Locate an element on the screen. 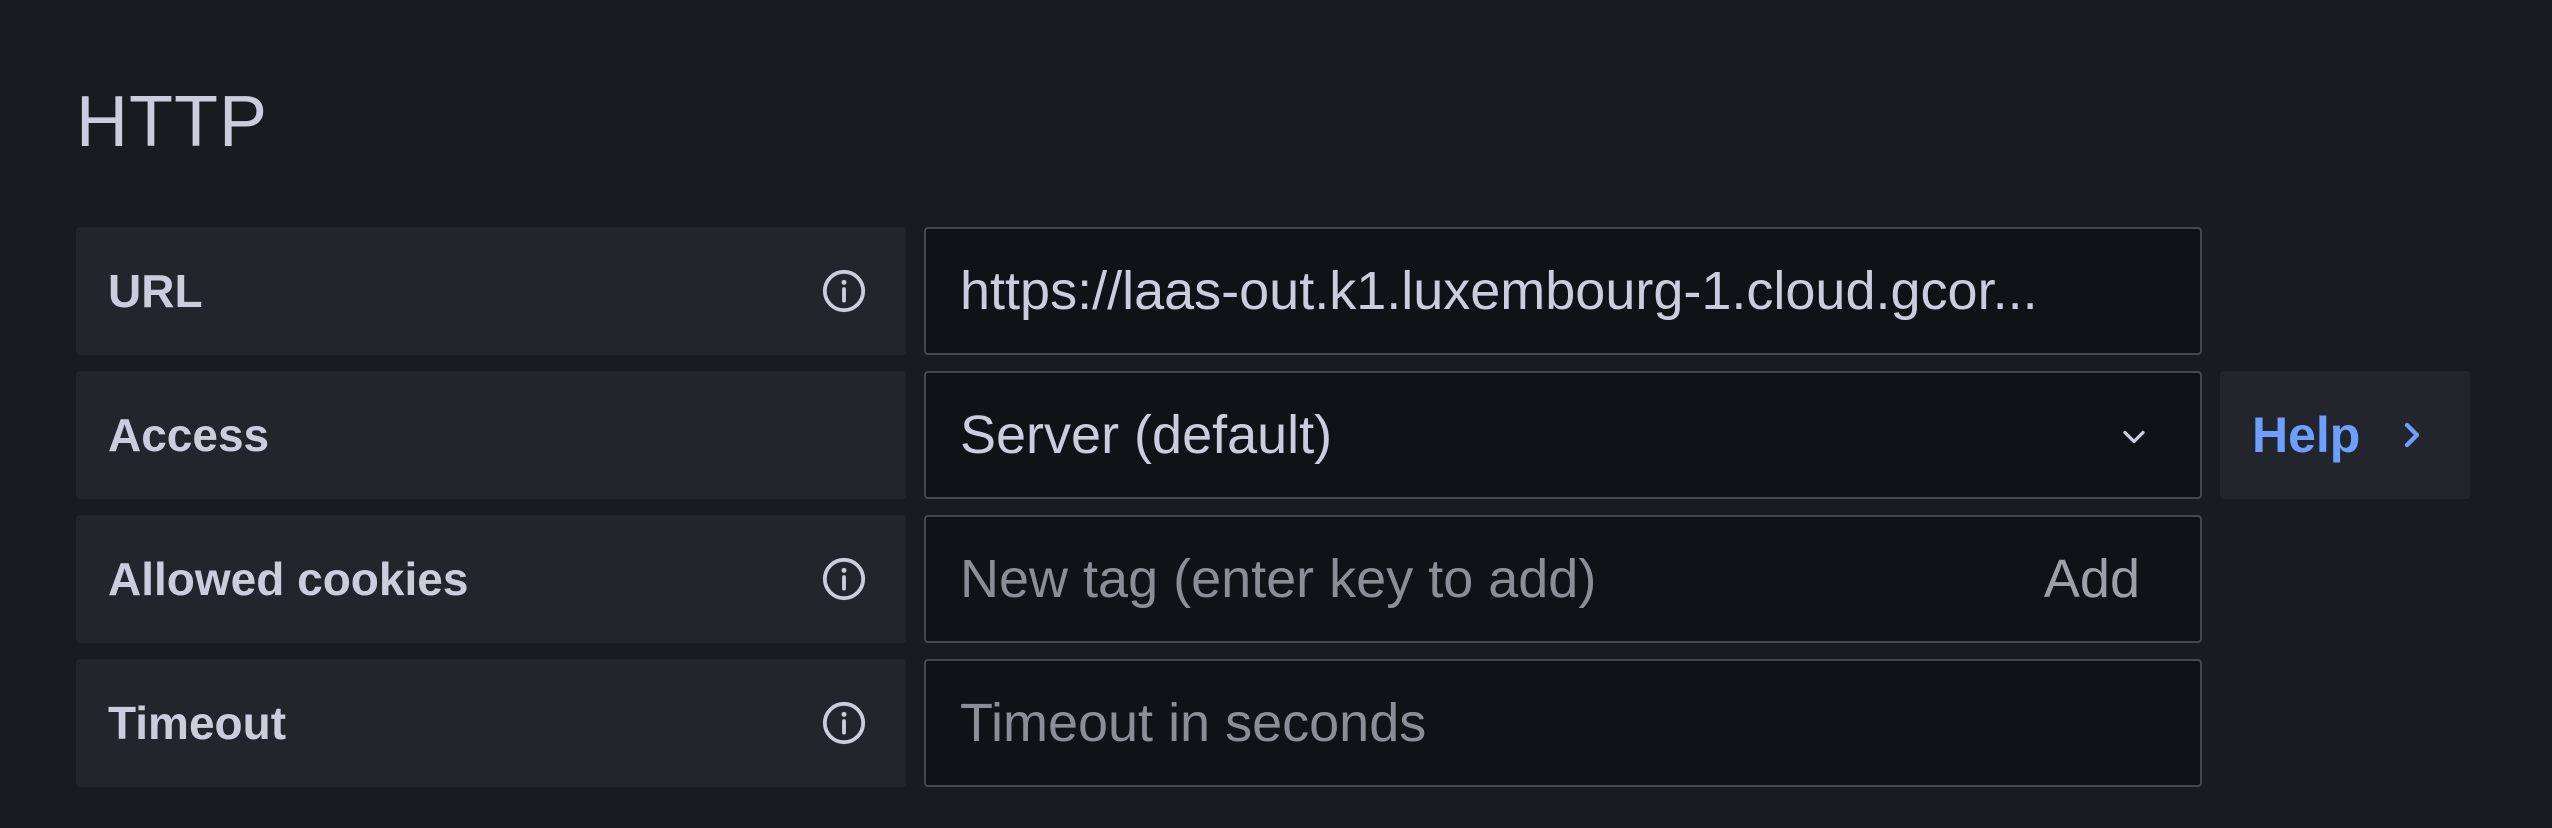 The image size is (2552, 828). help-button: Help is located at coordinates (2345, 435).